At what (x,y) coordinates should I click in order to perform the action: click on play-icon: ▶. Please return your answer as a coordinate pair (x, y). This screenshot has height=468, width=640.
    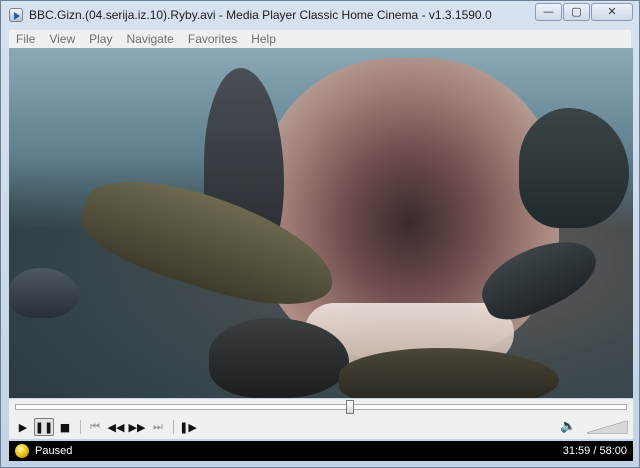
    Looking at the image, I should click on (23, 427).